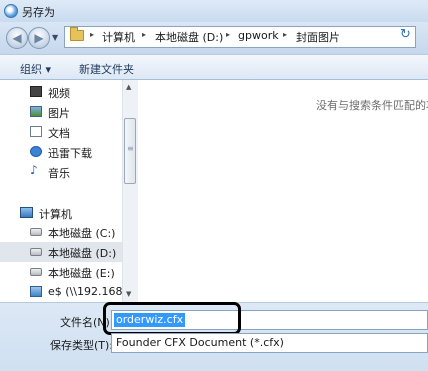  Describe the element at coordinates (118, 37) in the screenshot. I see `breadcrumb-computer: 计算机` at that location.